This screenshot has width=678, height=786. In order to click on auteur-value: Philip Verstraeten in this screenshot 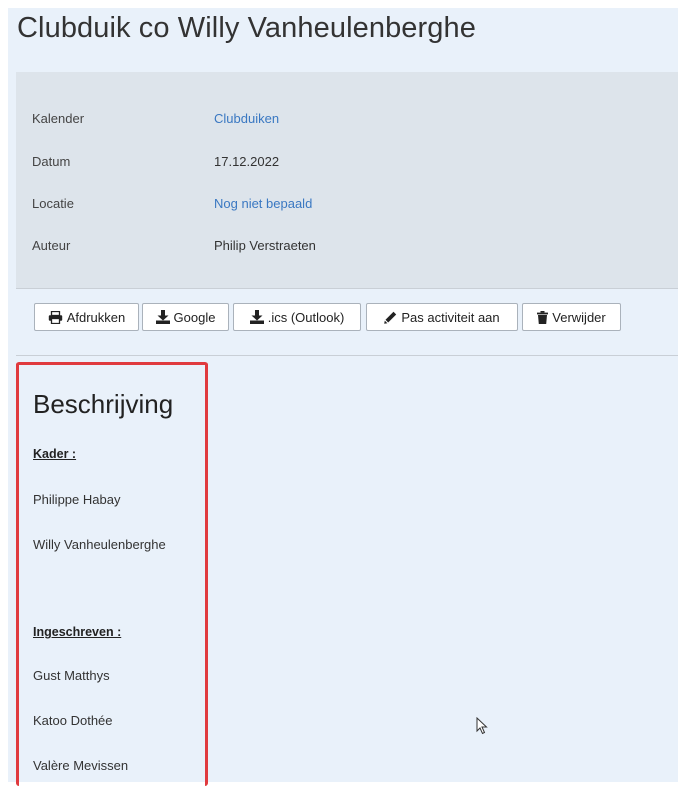, I will do `click(265, 245)`.